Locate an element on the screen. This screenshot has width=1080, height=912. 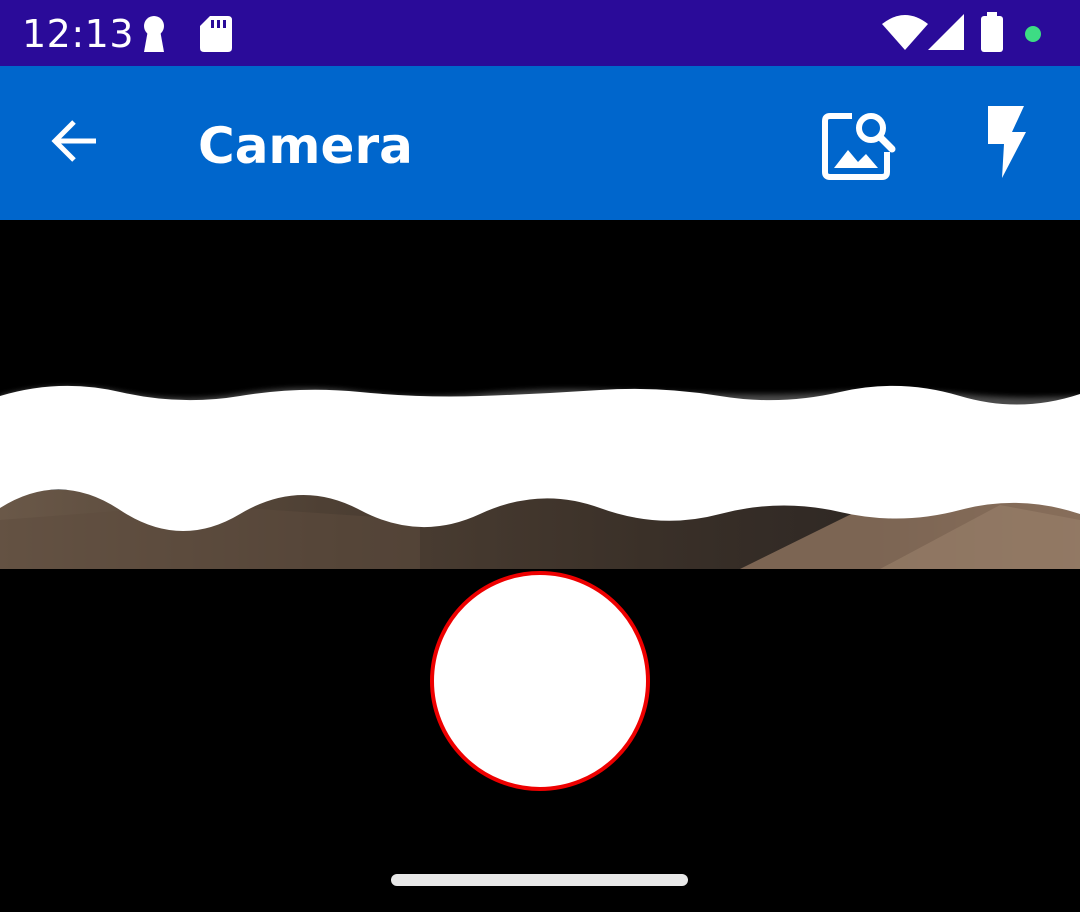
keyhole-icon is located at coordinates (154, 34).